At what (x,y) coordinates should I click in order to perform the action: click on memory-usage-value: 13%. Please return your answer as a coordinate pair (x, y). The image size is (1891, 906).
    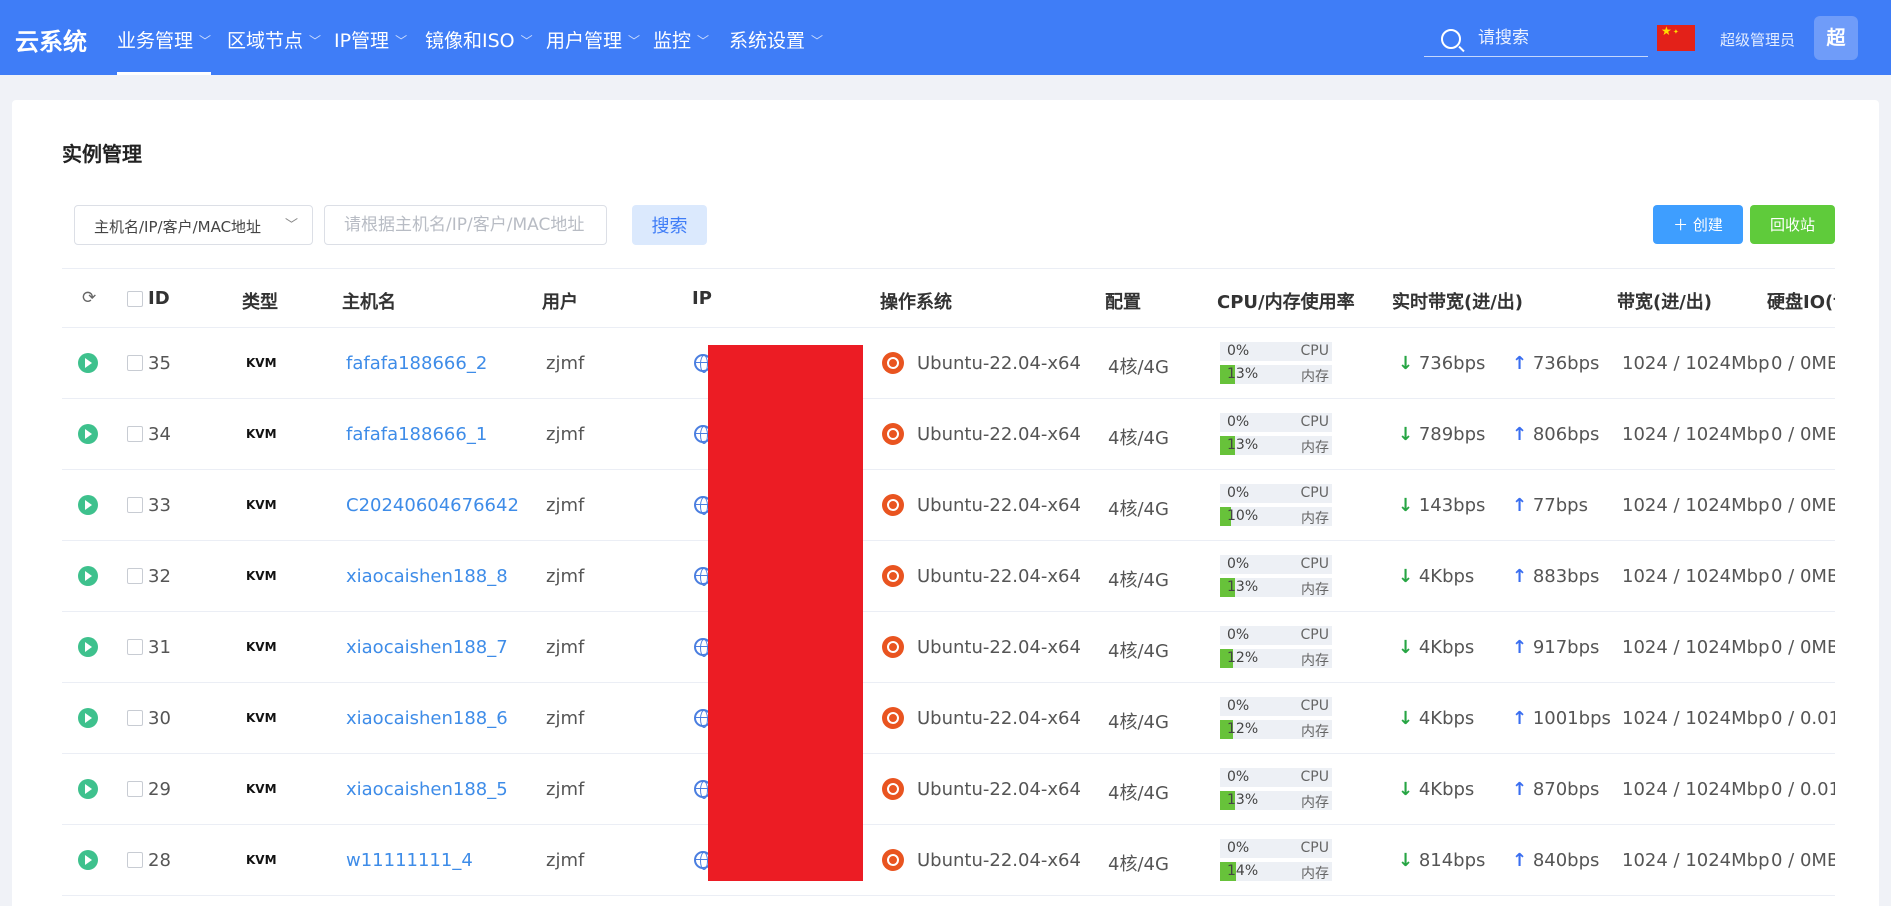
    Looking at the image, I should click on (1243, 587).